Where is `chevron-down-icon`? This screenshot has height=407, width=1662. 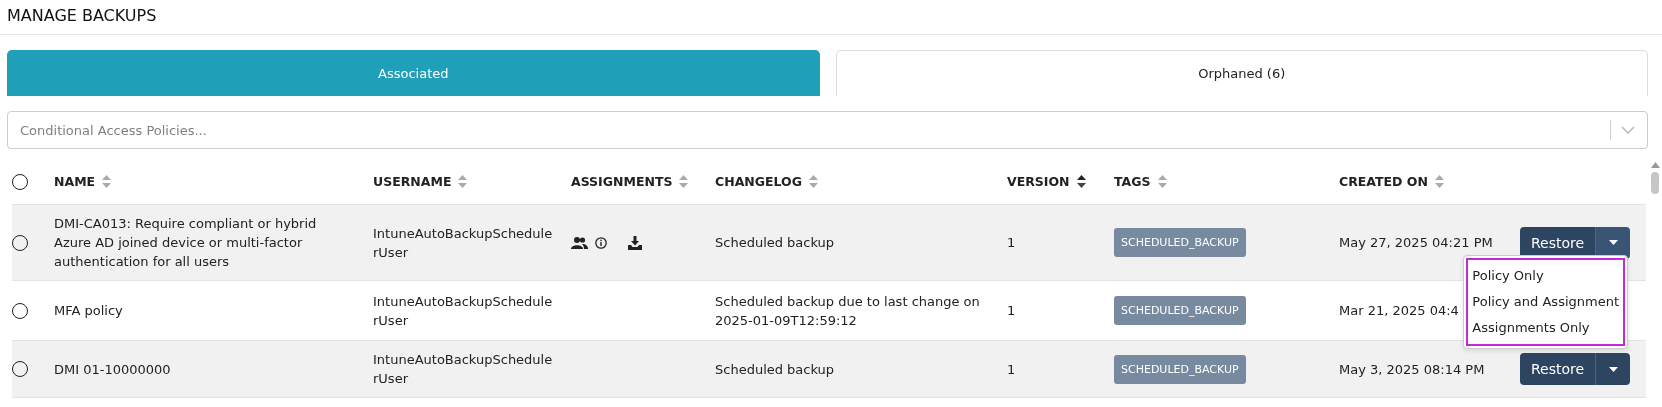 chevron-down-icon is located at coordinates (1628, 130).